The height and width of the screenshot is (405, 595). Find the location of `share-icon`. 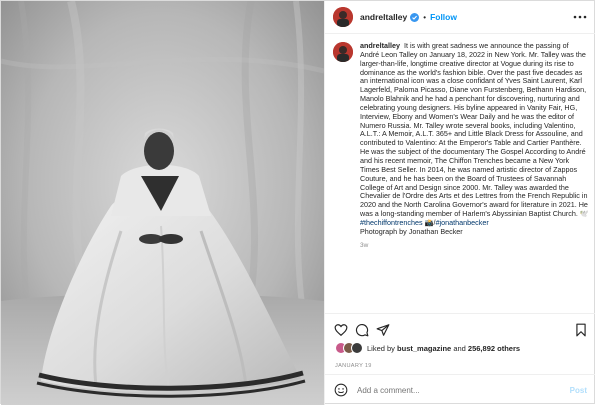

share-icon is located at coordinates (383, 330).